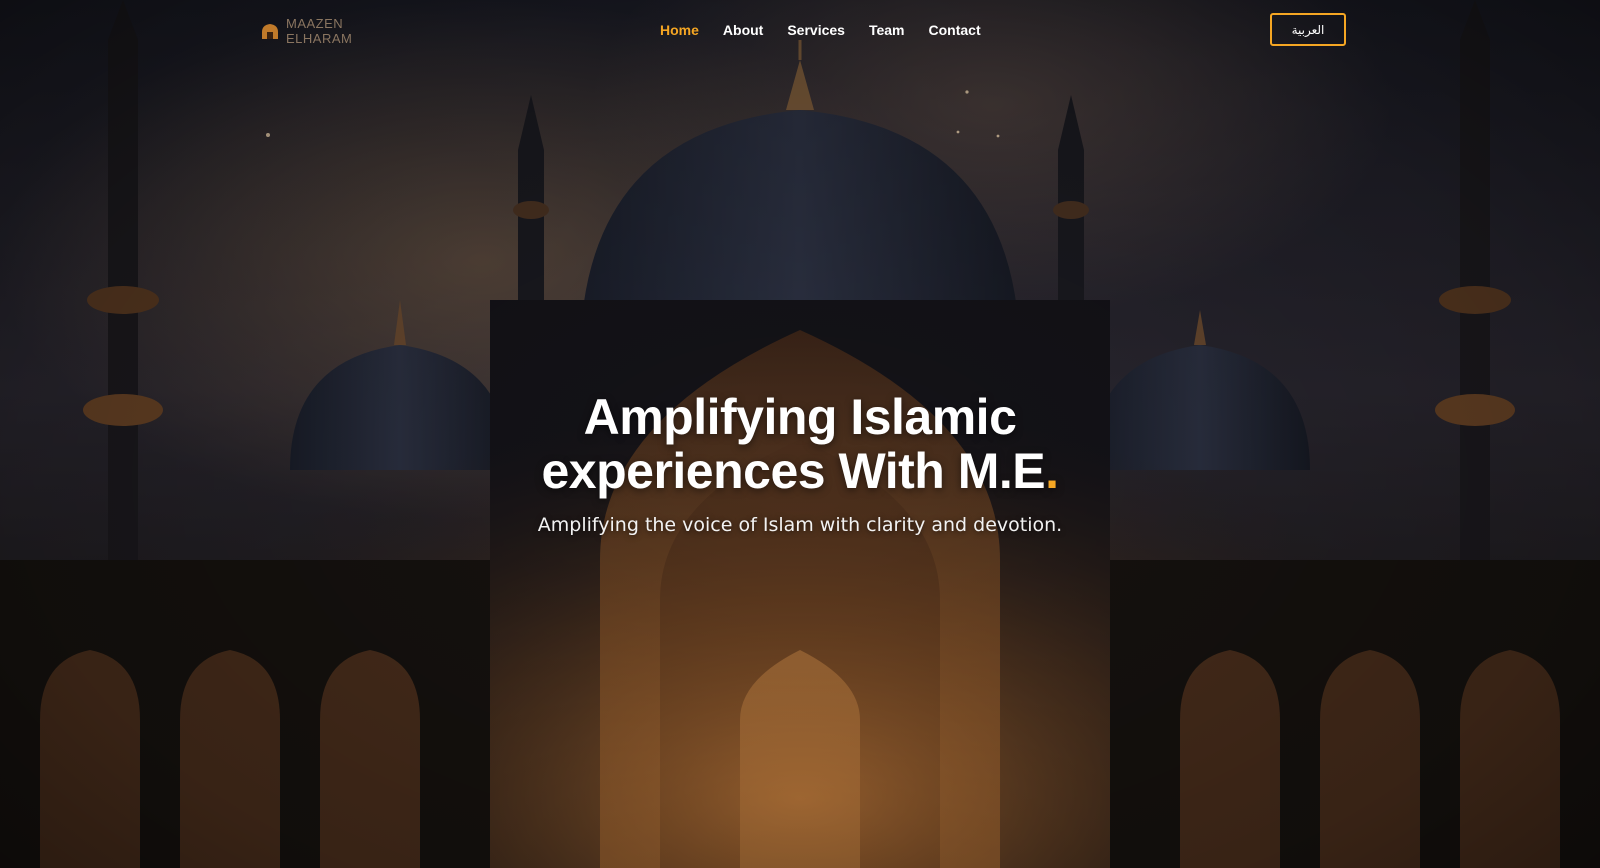 This screenshot has width=1600, height=868. Describe the element at coordinates (743, 30) in the screenshot. I see `nav-about: About` at that location.